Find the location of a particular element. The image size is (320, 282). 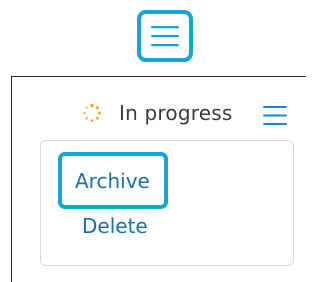

archive-menu-item: Archive is located at coordinates (113, 180).